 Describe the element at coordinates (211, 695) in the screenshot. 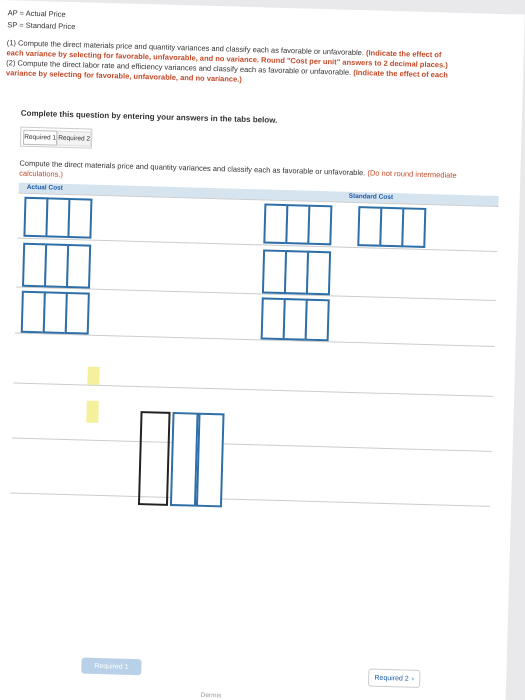

I see `footer-text: Dermis` at that location.